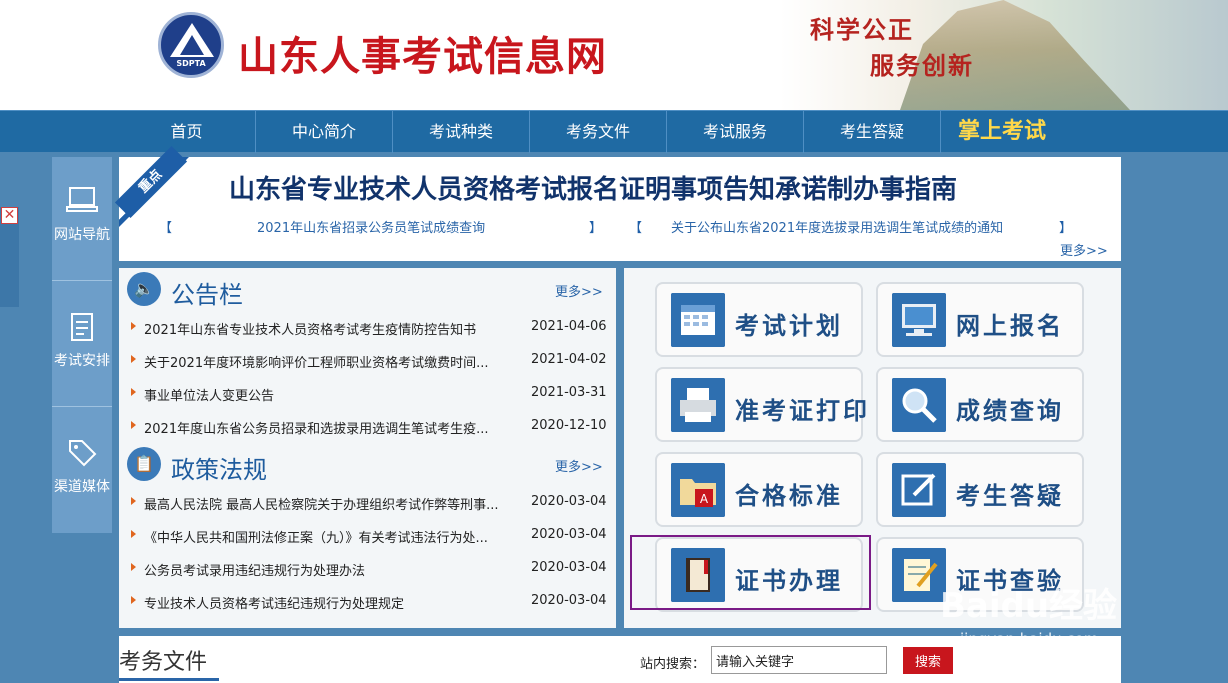 Image resolution: width=1228 pixels, height=683 pixels. What do you see at coordinates (698, 320) in the screenshot?
I see `calendar-icon` at bounding box center [698, 320].